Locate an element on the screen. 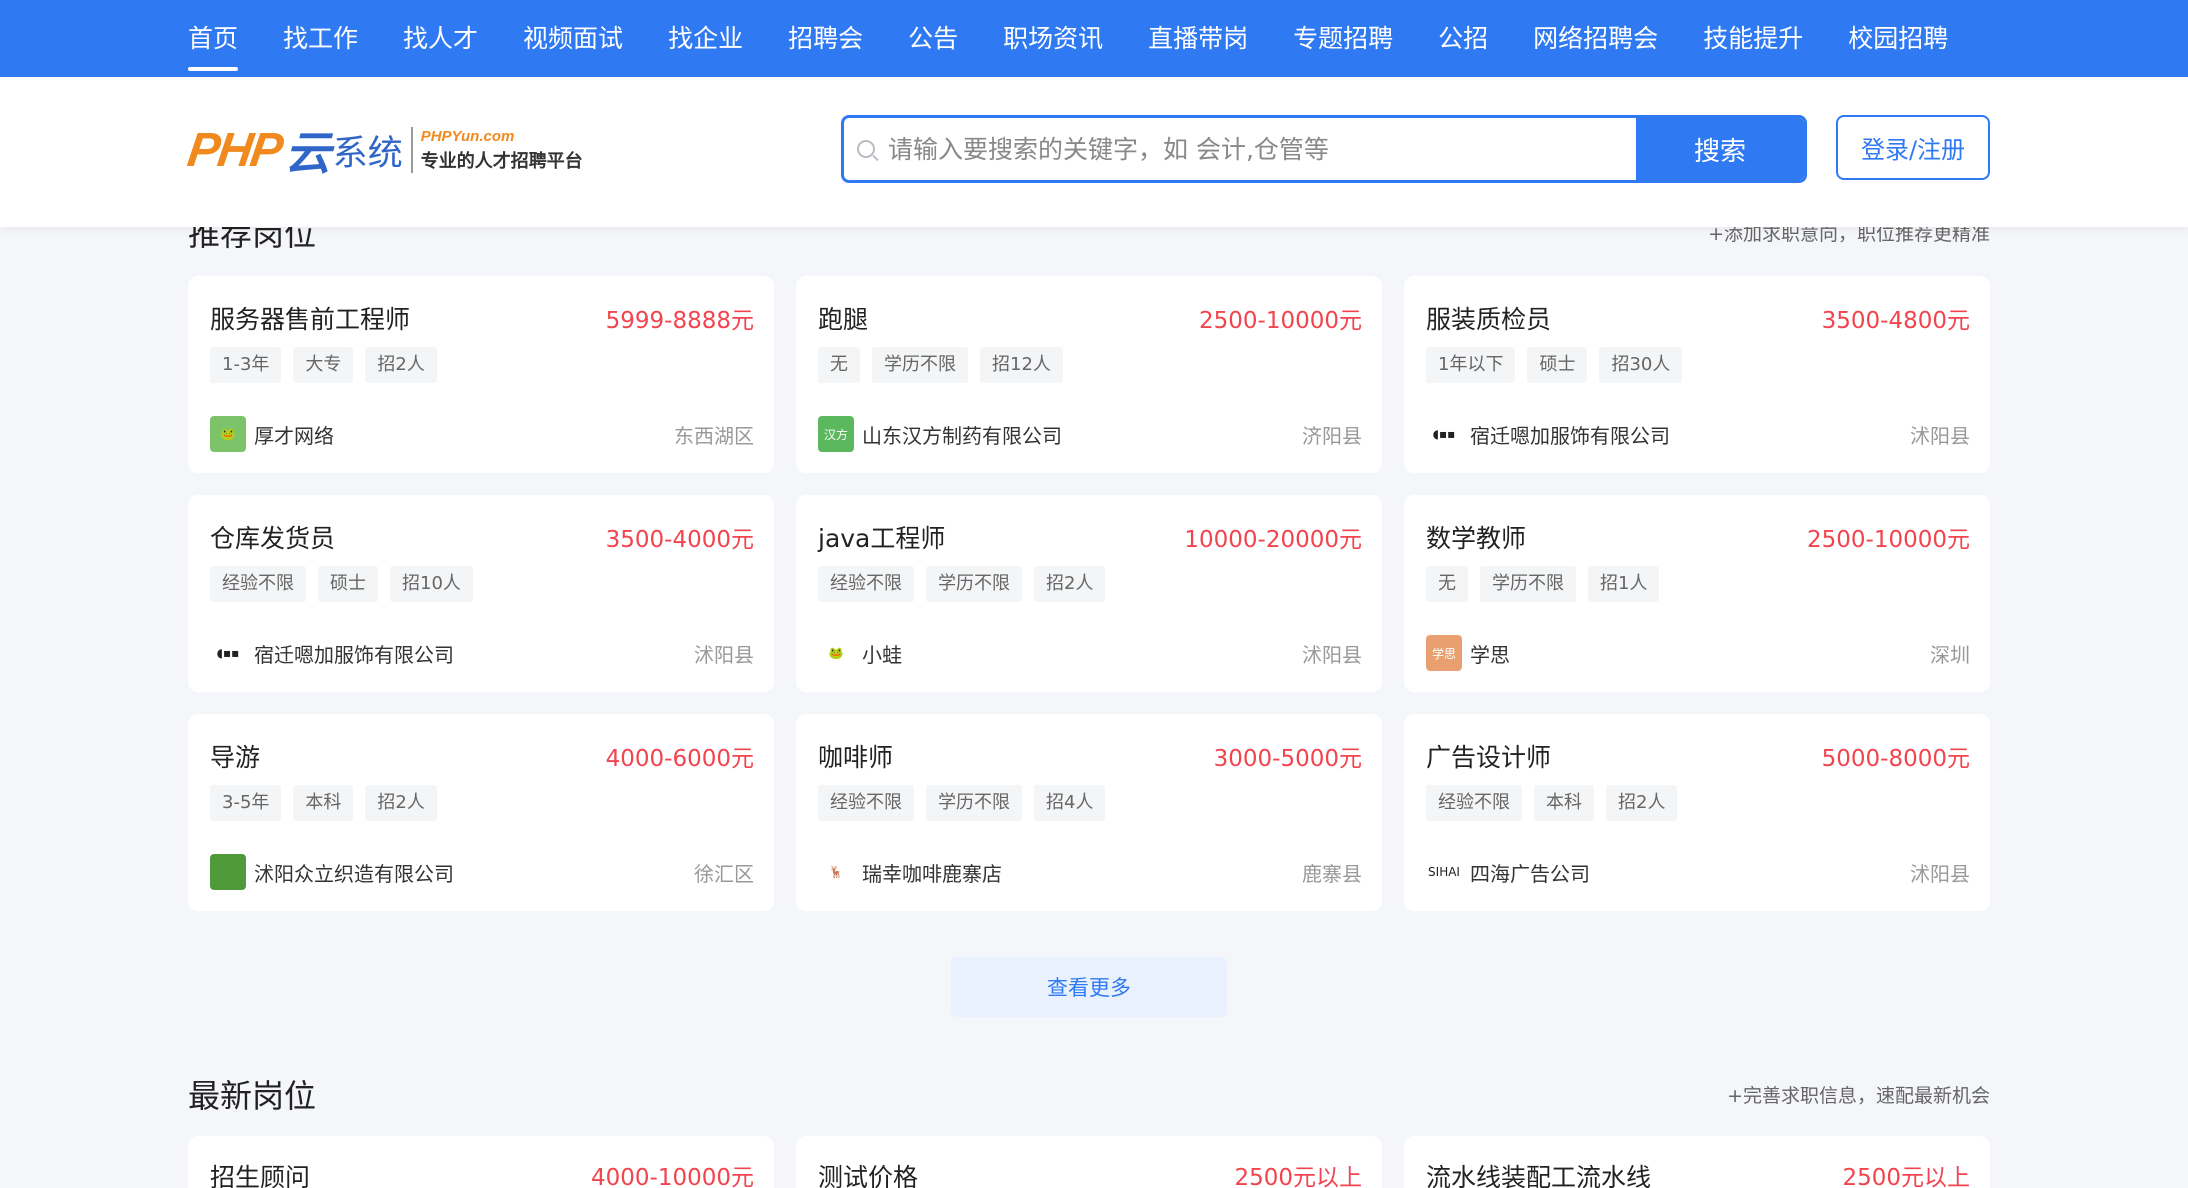 This screenshot has height=1188, width=2188. company-logo: 学思 is located at coordinates (1444, 653).